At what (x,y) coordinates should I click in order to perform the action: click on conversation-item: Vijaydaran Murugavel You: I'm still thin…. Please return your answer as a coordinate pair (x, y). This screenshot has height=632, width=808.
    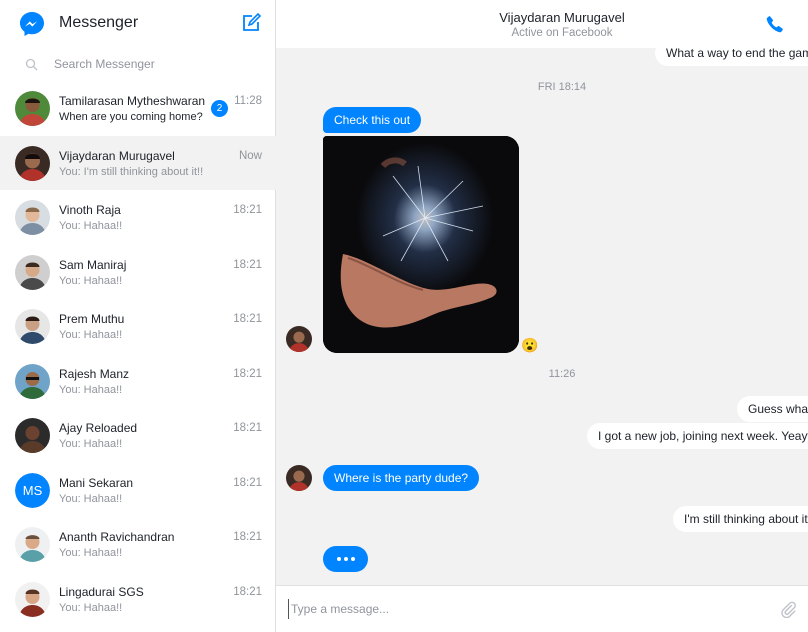
    Looking at the image, I should click on (138, 162).